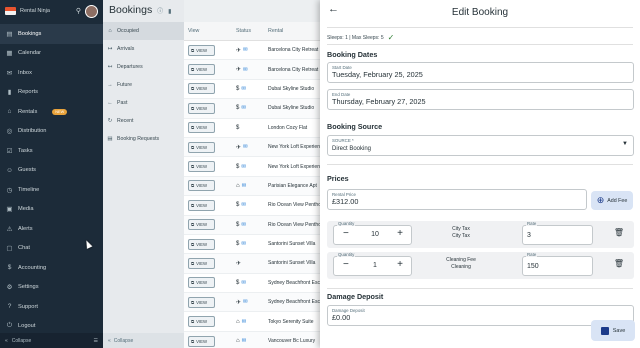 The height and width of the screenshot is (348, 640). Describe the element at coordinates (143, 49) in the screenshot. I see `subnav-item-arrivals: ↦ Arrivals` at that location.